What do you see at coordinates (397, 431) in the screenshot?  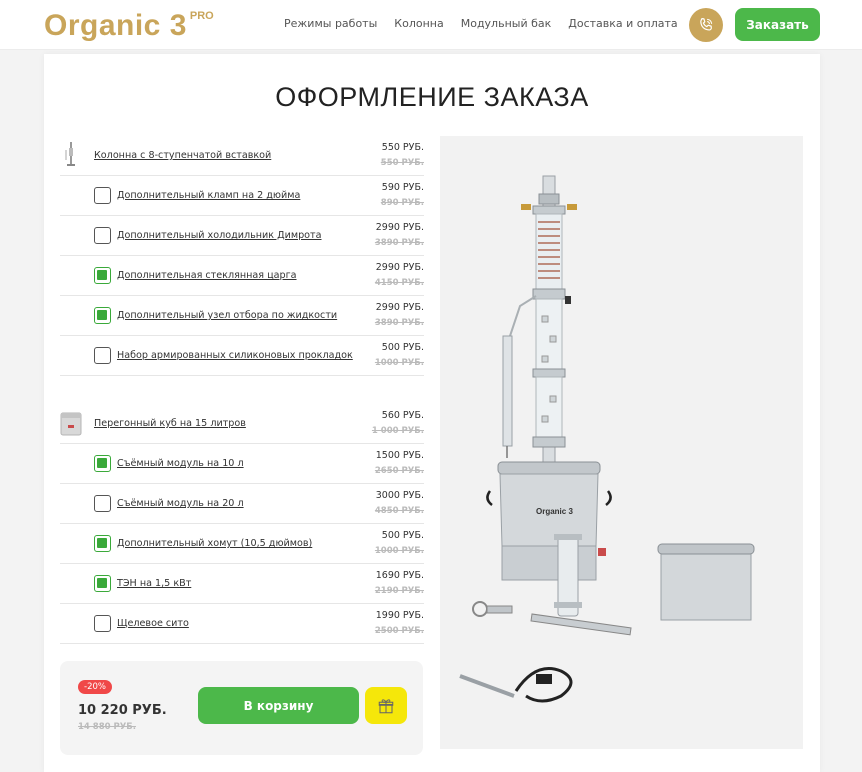 I see `old-price: 1 000 РУБ.` at bounding box center [397, 431].